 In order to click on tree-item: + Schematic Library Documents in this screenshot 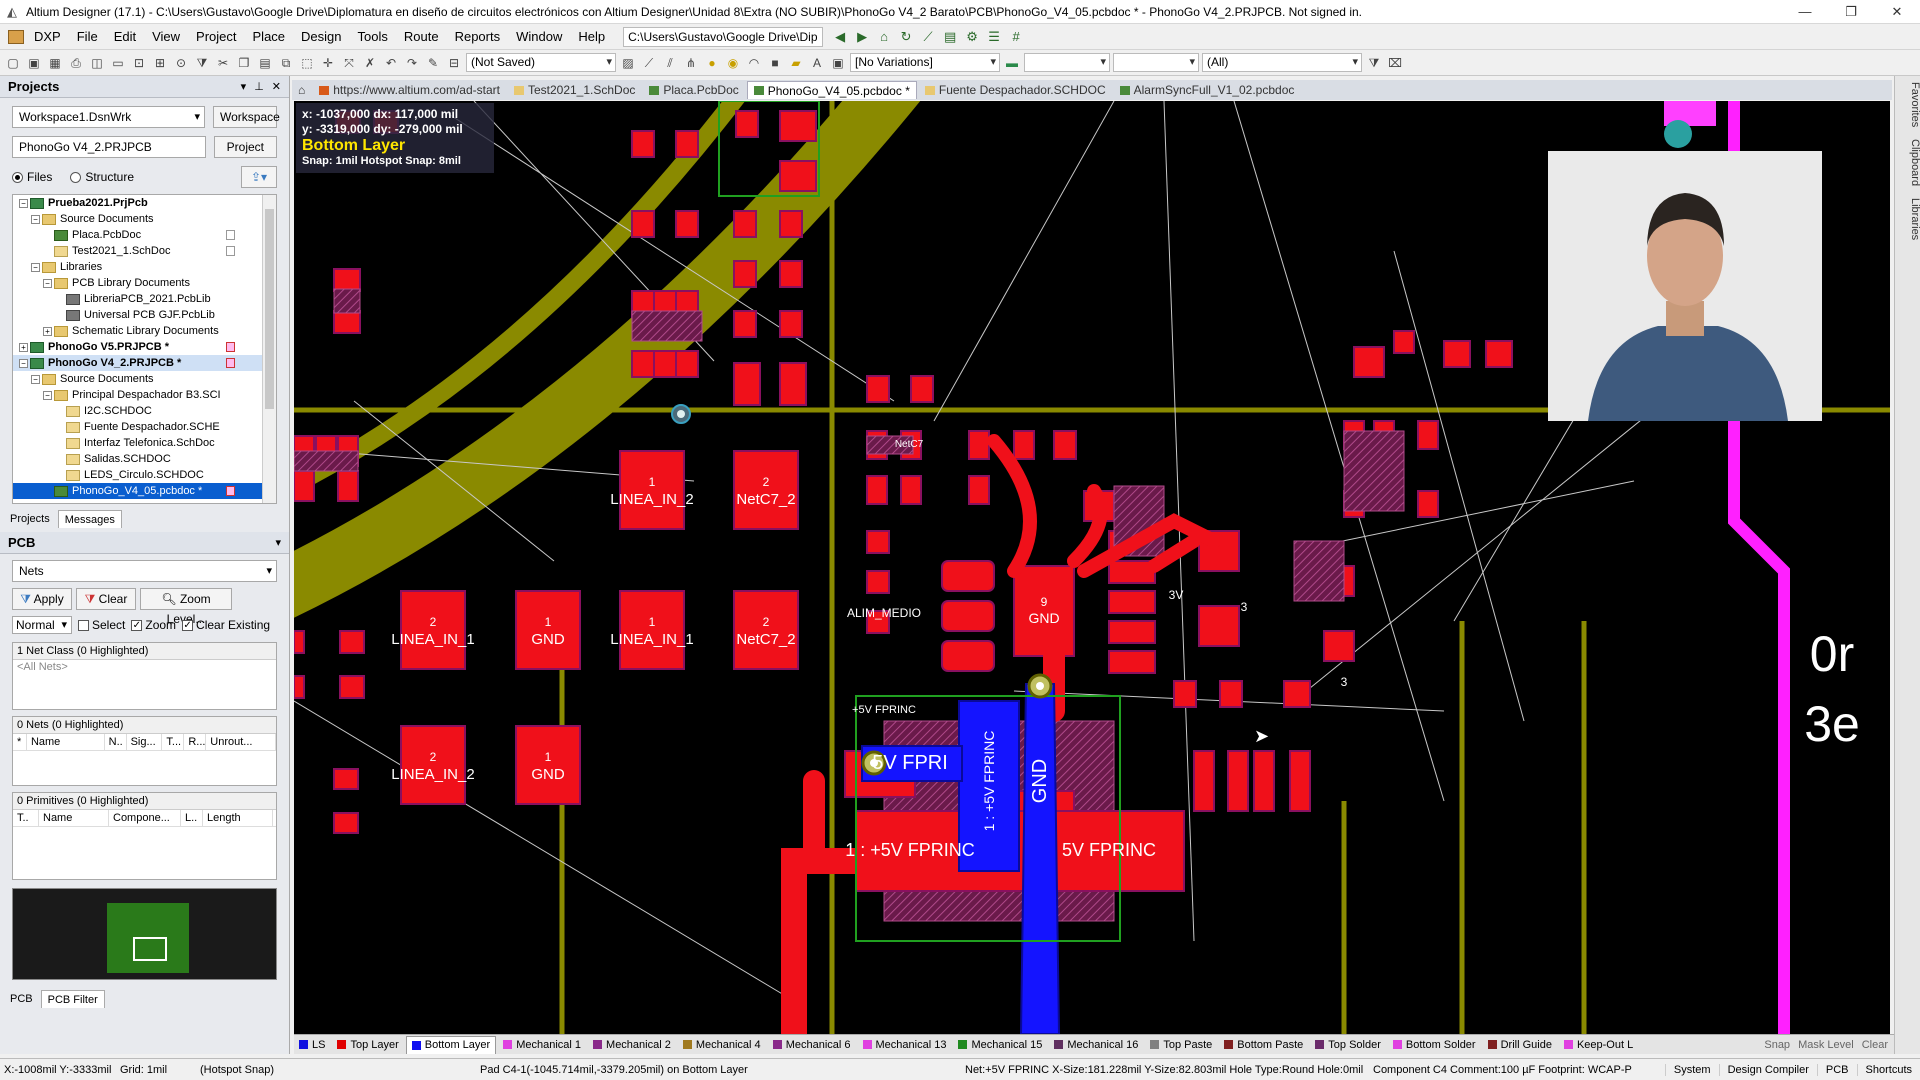, I will do `click(138, 331)`.